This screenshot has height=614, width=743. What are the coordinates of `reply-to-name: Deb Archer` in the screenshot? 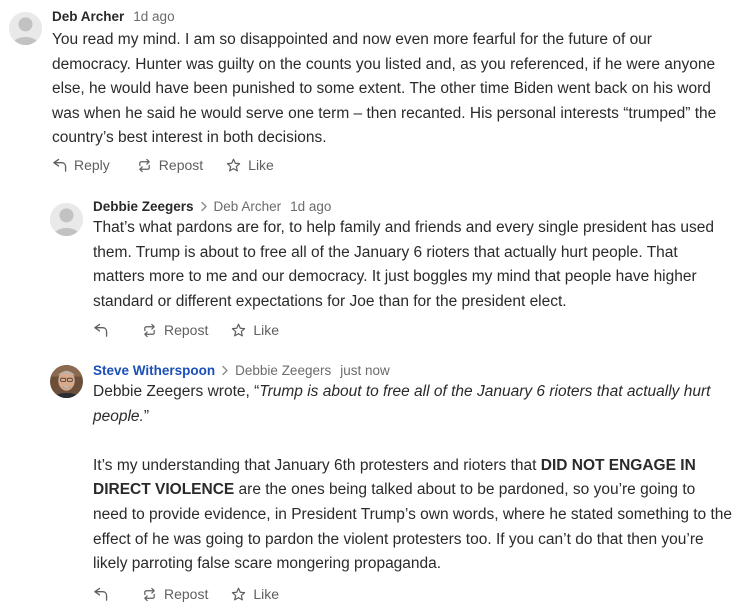 It's located at (248, 206).